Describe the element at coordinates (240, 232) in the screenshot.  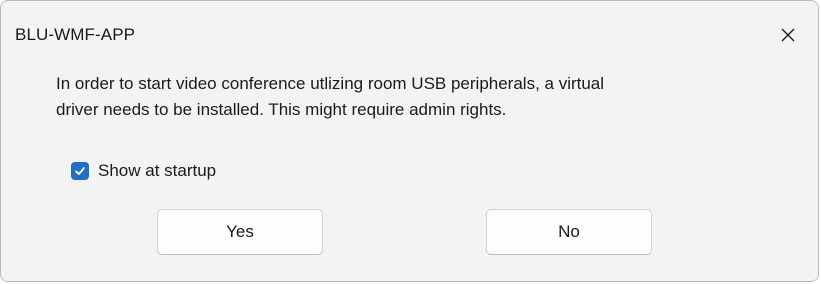
I see `yes-button: Yes` at that location.